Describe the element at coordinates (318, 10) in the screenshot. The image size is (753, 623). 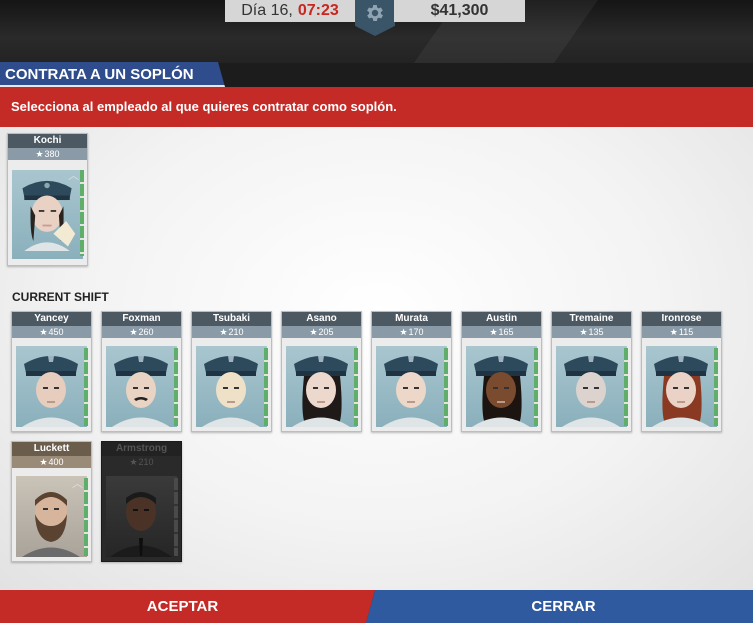
I see `time-label: 07:23` at that location.